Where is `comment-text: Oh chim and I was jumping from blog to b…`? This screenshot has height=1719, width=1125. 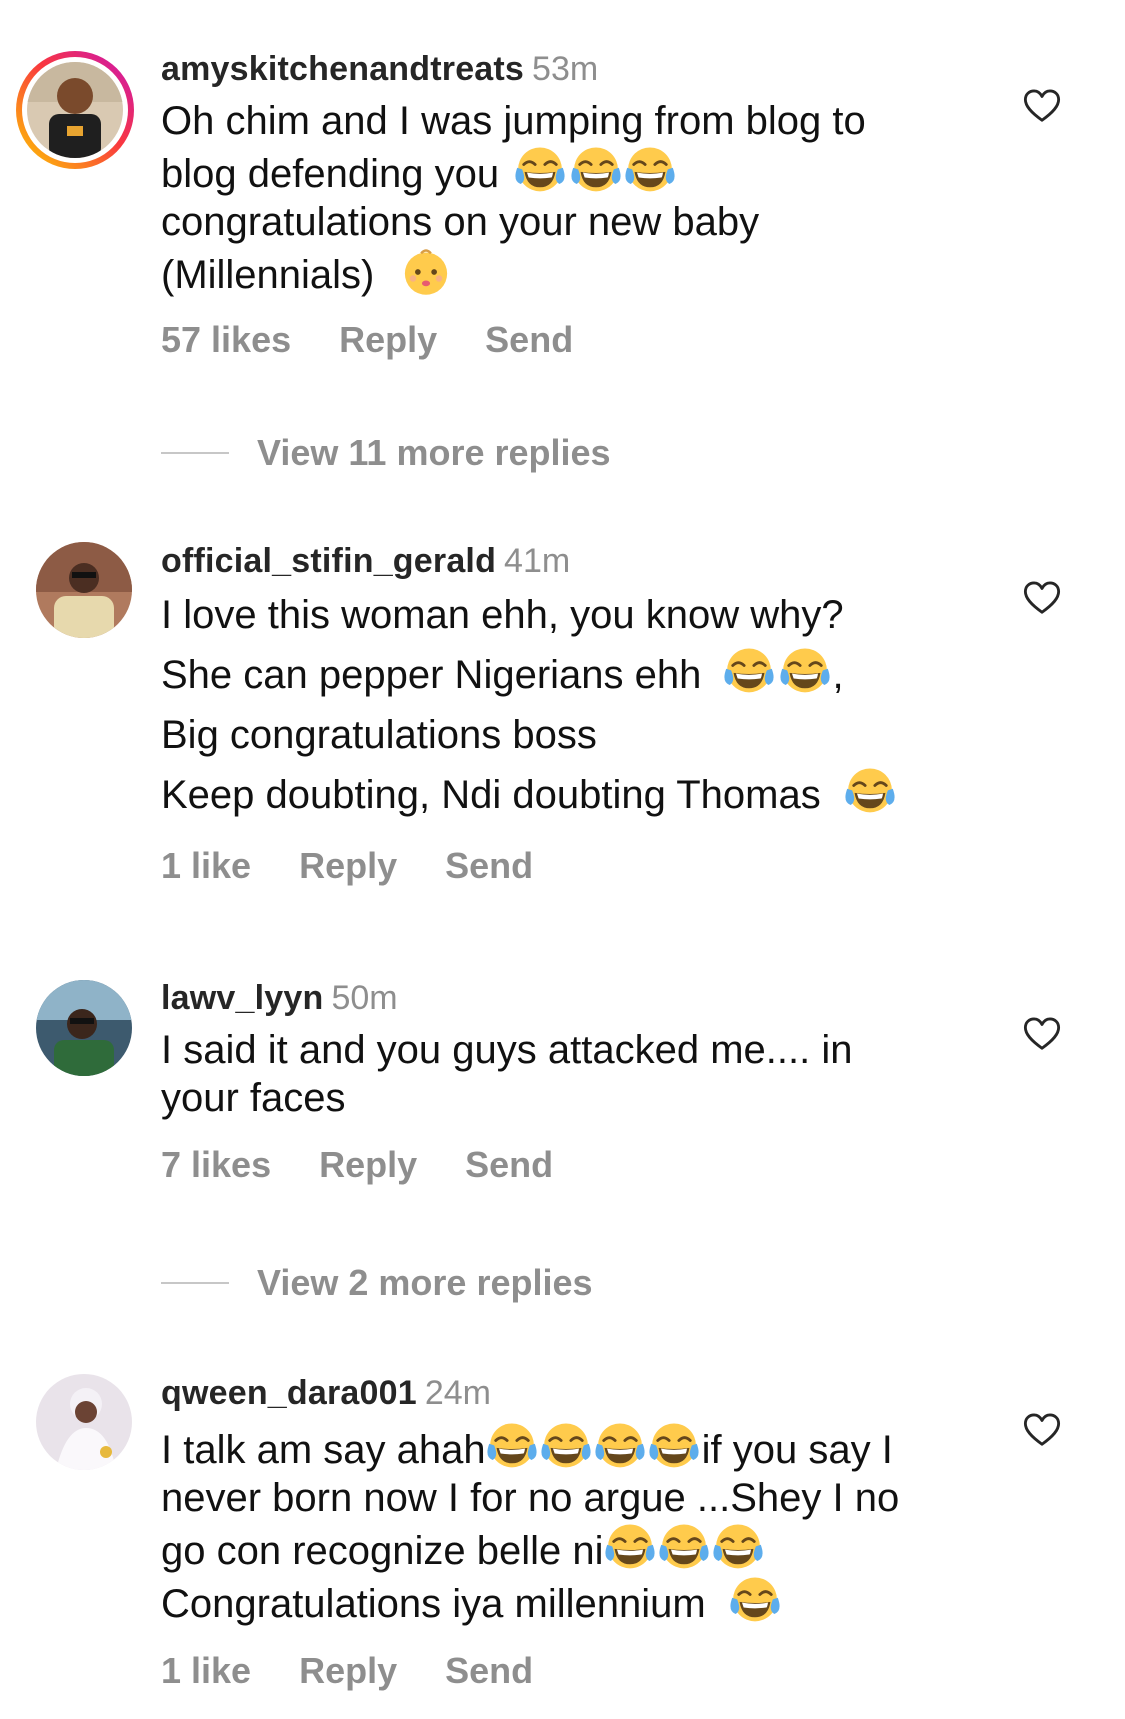
comment-text: Oh chim and I was jumping from blog to b… is located at coordinates (513, 198).